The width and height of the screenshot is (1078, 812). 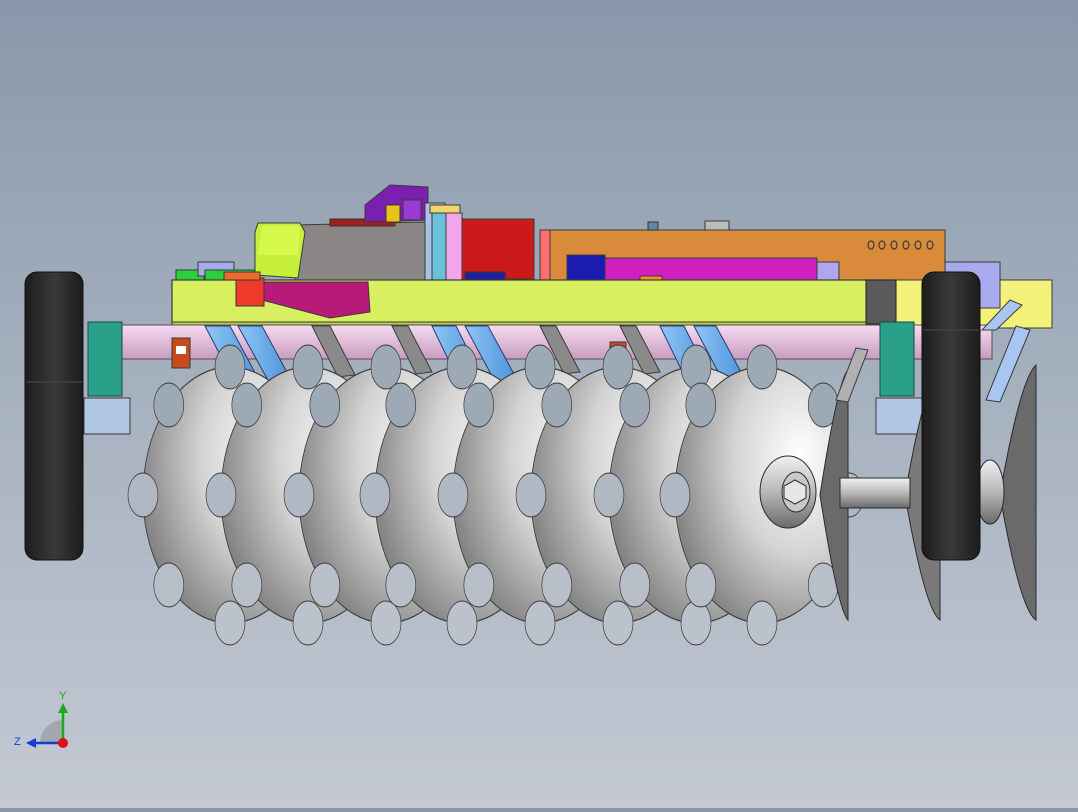 I want to click on left-wheel-hub, so click(x=105, y=359).